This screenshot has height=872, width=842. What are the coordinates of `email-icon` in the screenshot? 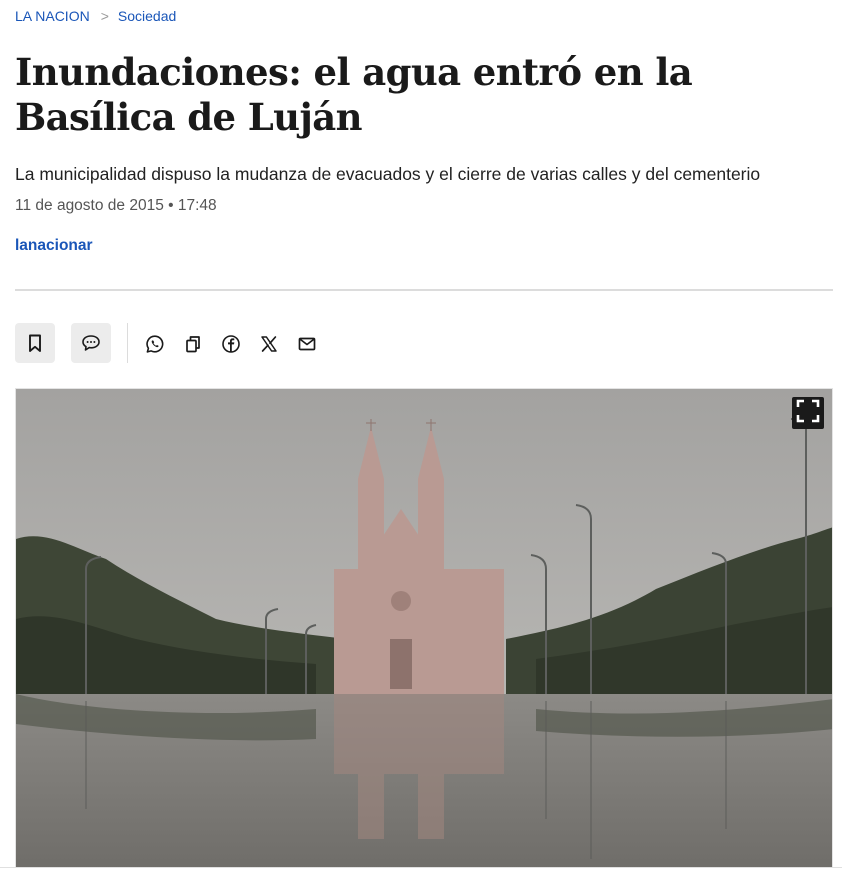 It's located at (307, 344).